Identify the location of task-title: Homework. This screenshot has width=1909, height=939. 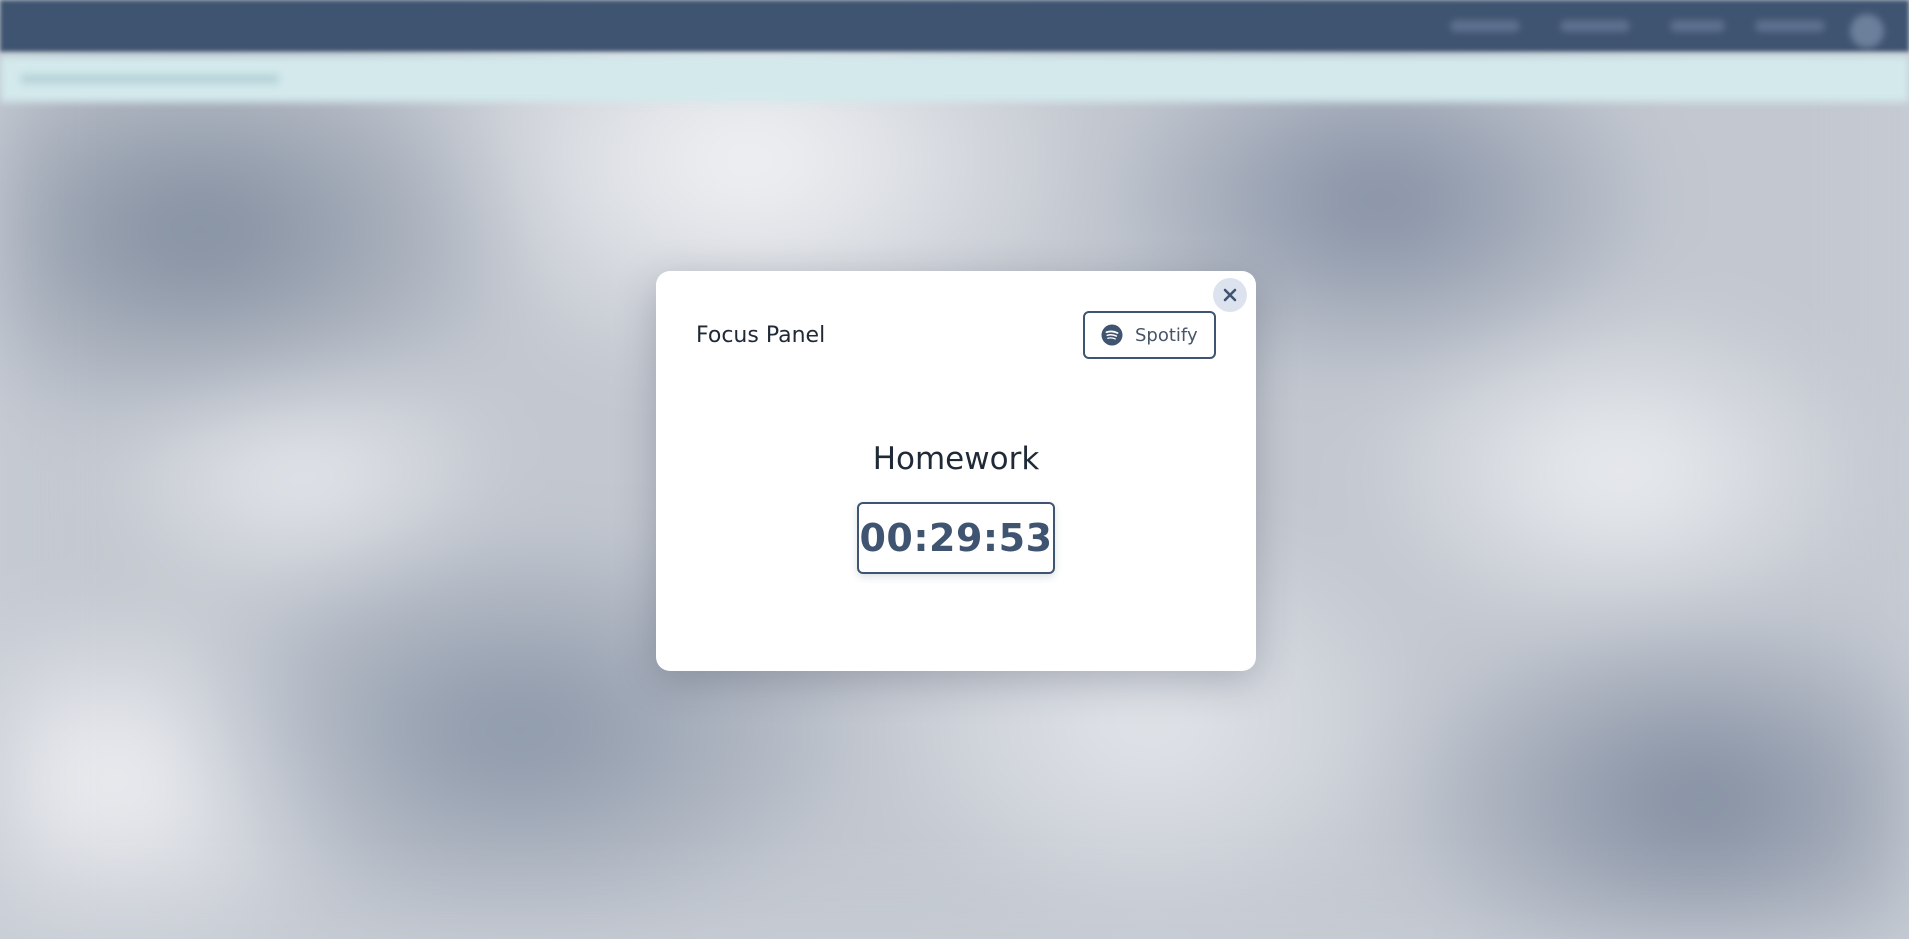
(956, 459).